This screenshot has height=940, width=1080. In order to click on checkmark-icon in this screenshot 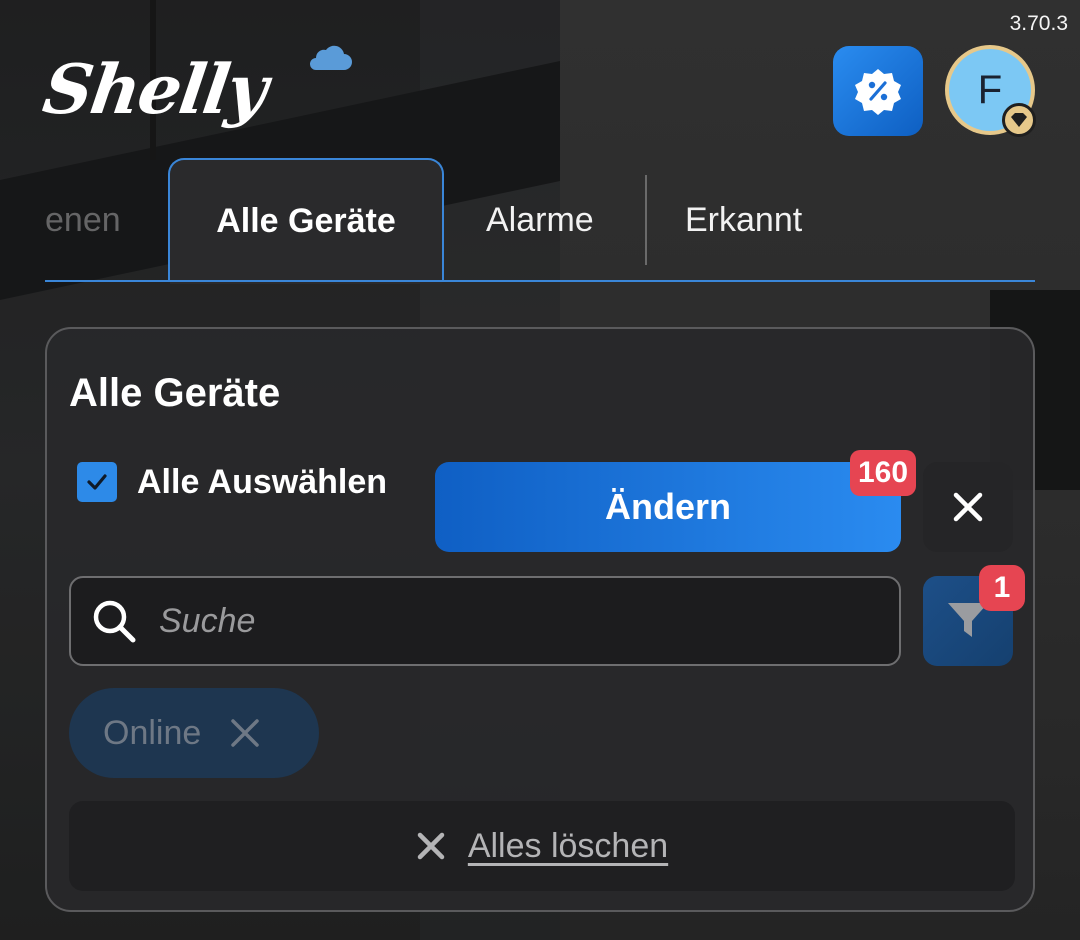, I will do `click(97, 482)`.